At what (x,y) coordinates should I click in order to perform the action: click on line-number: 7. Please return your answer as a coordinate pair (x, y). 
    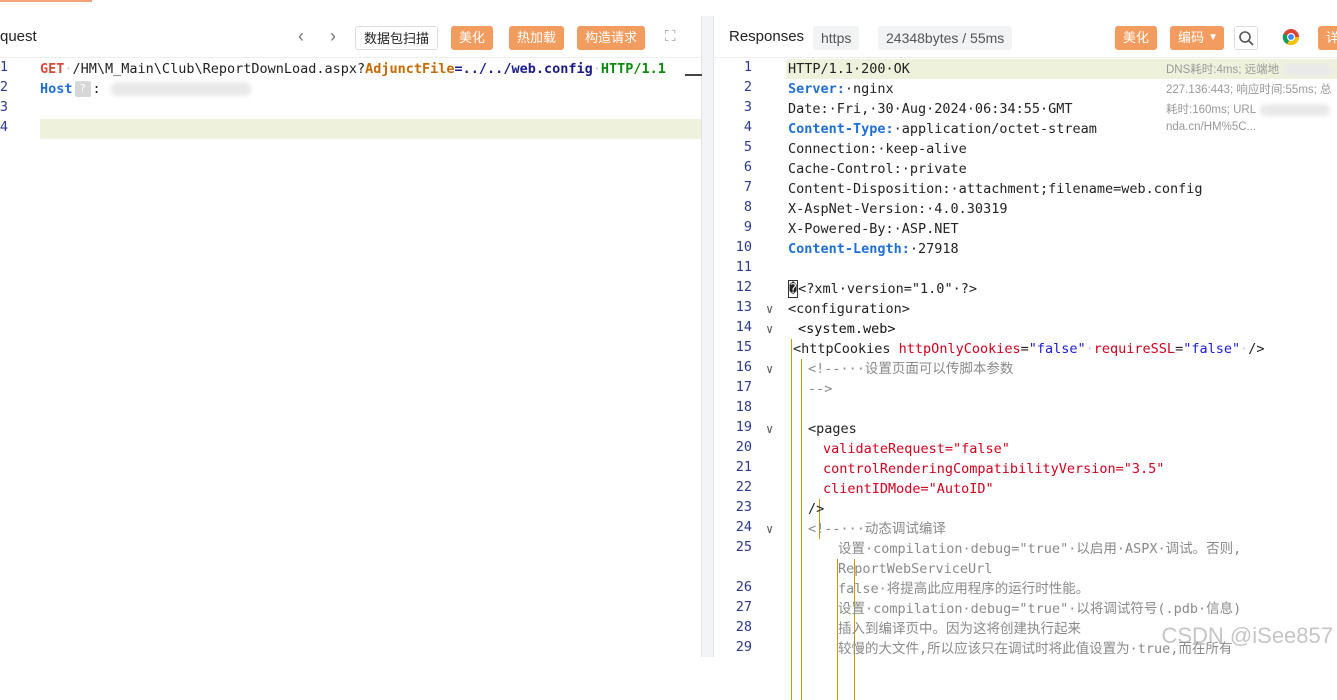
    Looking at the image, I should click on (747, 187).